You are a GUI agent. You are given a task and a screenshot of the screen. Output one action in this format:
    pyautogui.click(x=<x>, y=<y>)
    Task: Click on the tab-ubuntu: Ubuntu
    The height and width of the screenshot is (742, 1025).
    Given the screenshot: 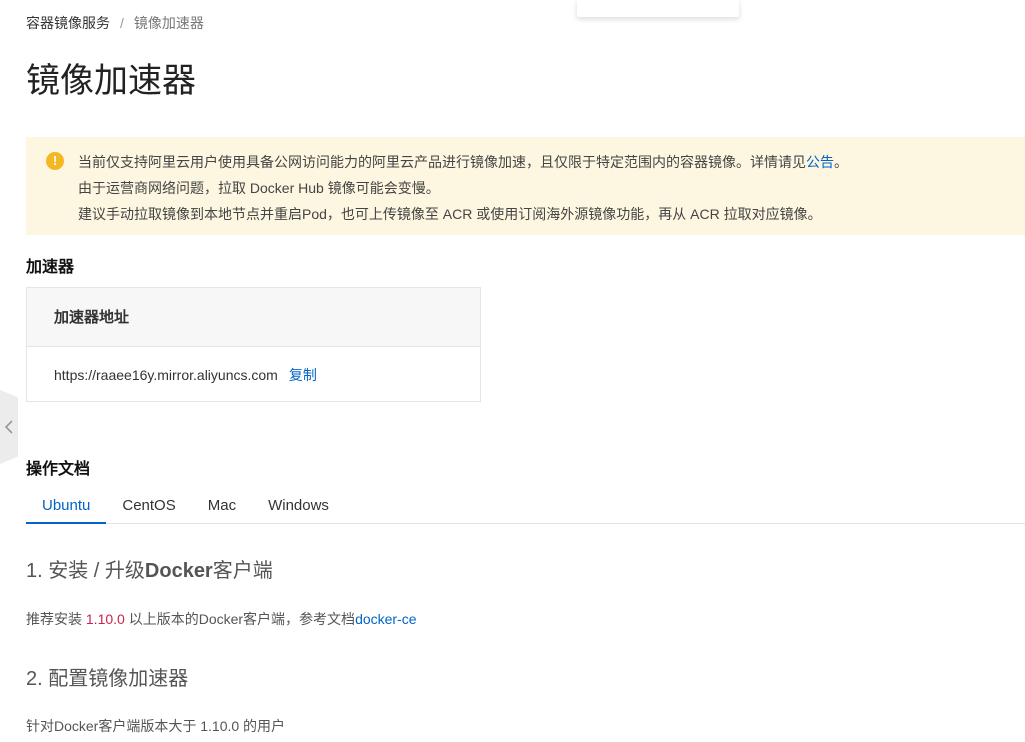 What is the action you would take?
    pyautogui.click(x=66, y=507)
    